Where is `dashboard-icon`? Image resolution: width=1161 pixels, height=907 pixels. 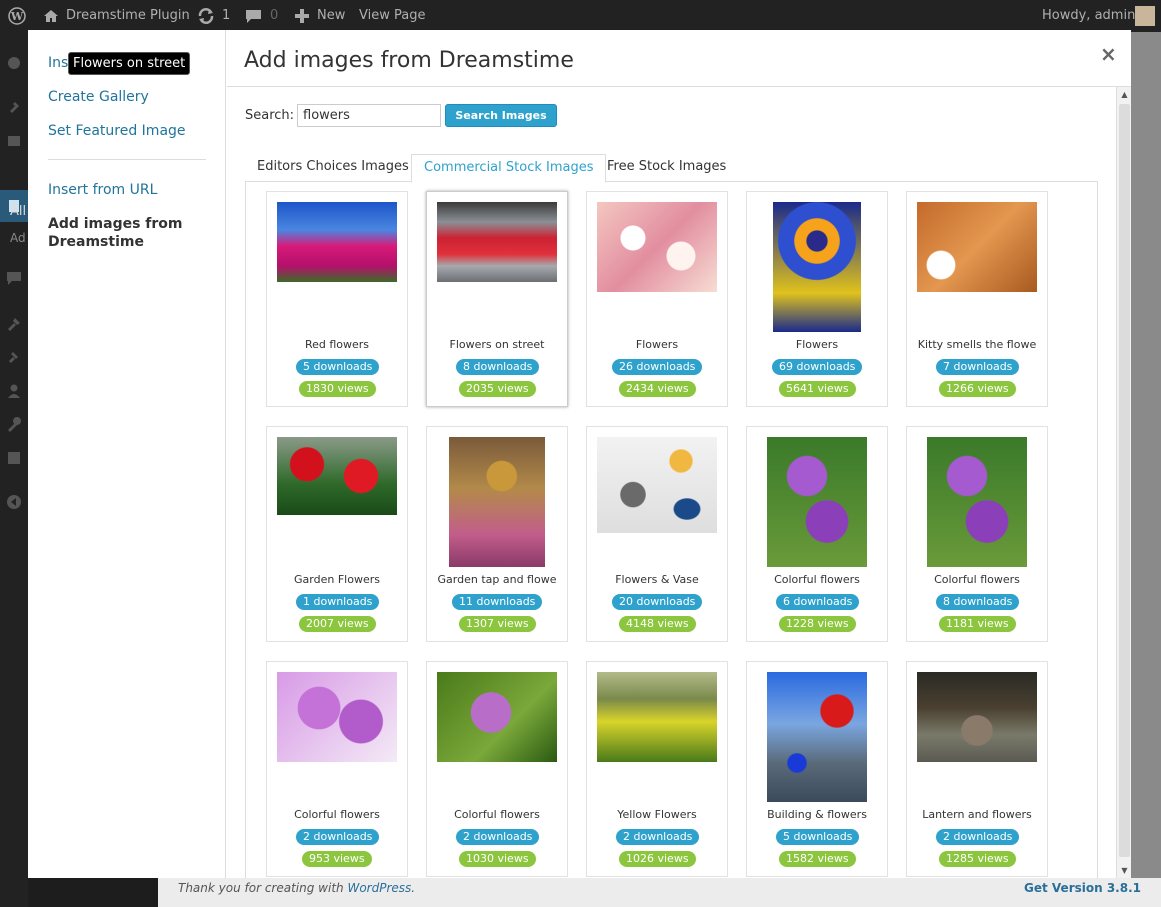 dashboard-icon is located at coordinates (14, 62).